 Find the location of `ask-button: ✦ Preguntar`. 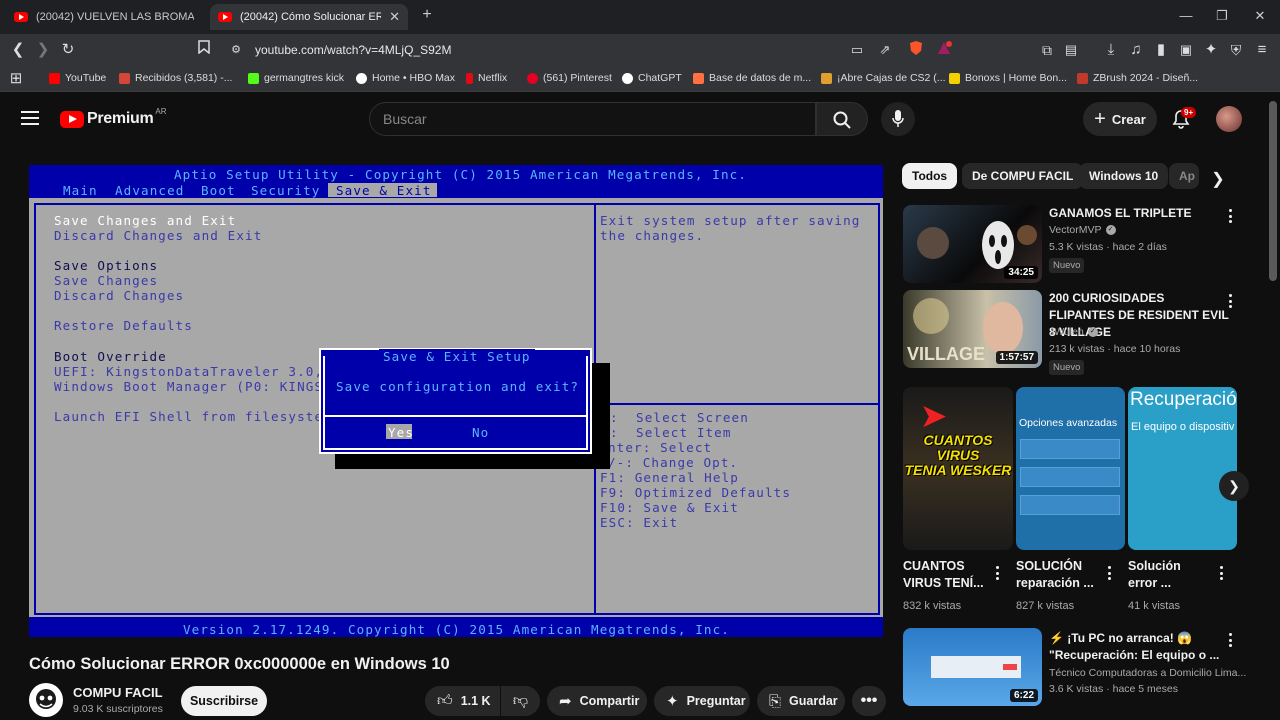

ask-button: ✦ Preguntar is located at coordinates (702, 701).